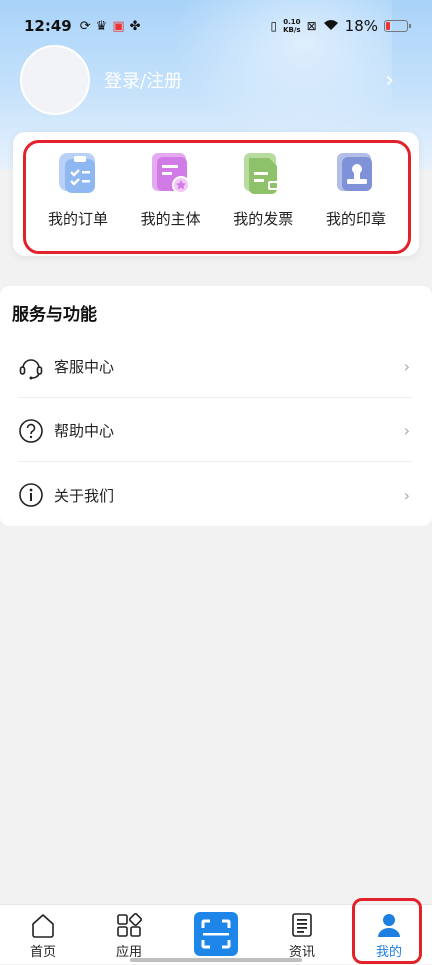 The height and width of the screenshot is (965, 432). Describe the element at coordinates (31, 431) in the screenshot. I see `question-circle-icon` at that location.